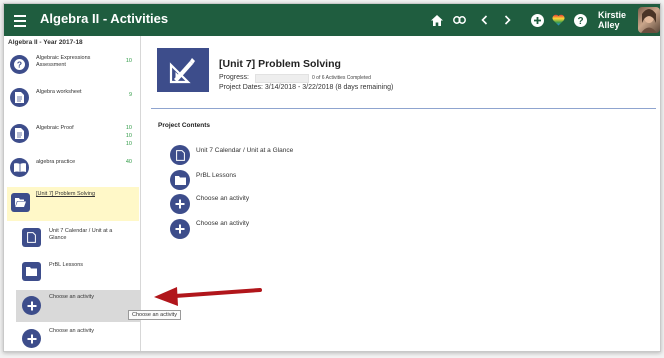  What do you see at coordinates (300, 180) in the screenshot?
I see `content-item-prbl-lessons: PrBL Lessons` at bounding box center [300, 180].